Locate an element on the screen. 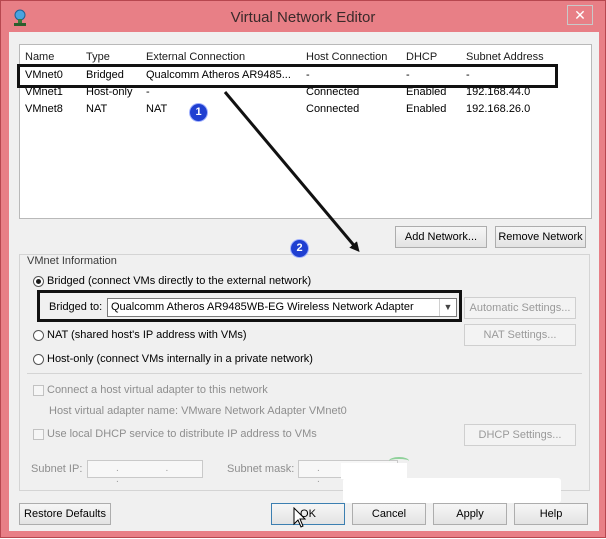  arrow-line is located at coordinates (291, 172).